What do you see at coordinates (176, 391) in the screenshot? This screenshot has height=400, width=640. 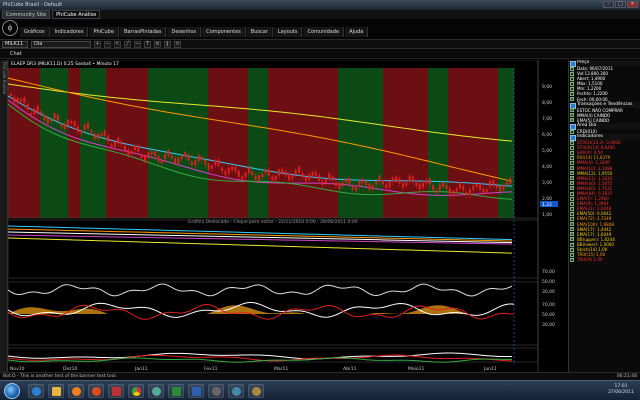 I see `task-excel-icon` at bounding box center [176, 391].